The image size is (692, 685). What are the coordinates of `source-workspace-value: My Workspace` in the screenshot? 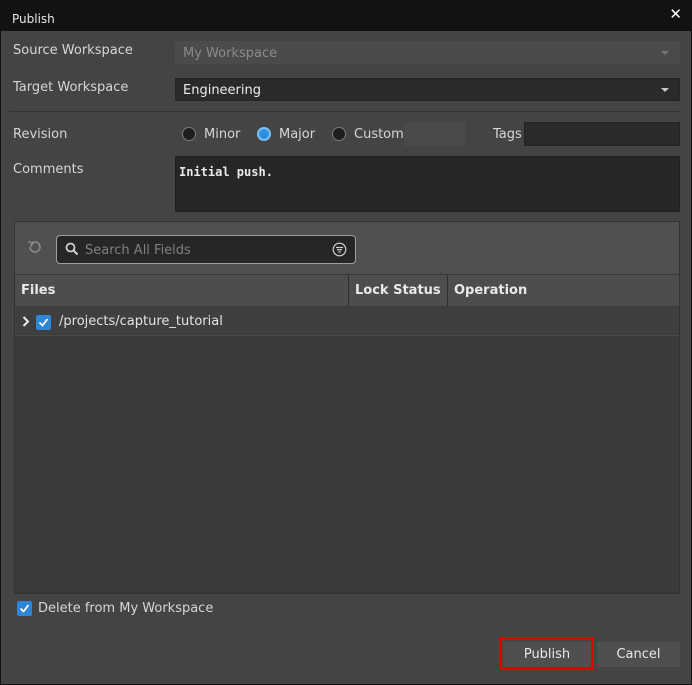 It's located at (230, 53).